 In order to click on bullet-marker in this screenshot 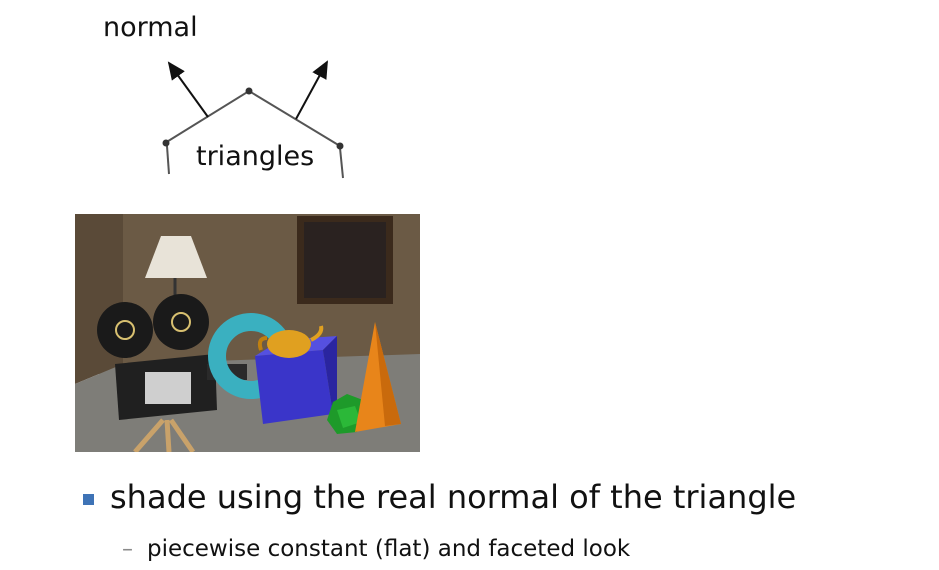, I will do `click(88, 499)`.